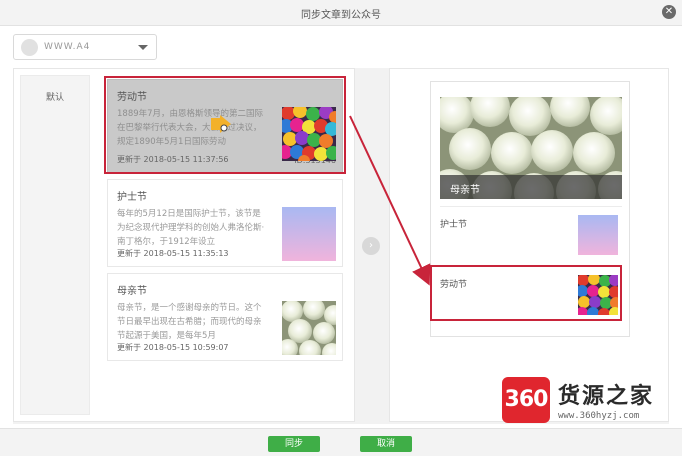  Describe the element at coordinates (132, 197) in the screenshot. I see `article-title: 护士节` at that location.